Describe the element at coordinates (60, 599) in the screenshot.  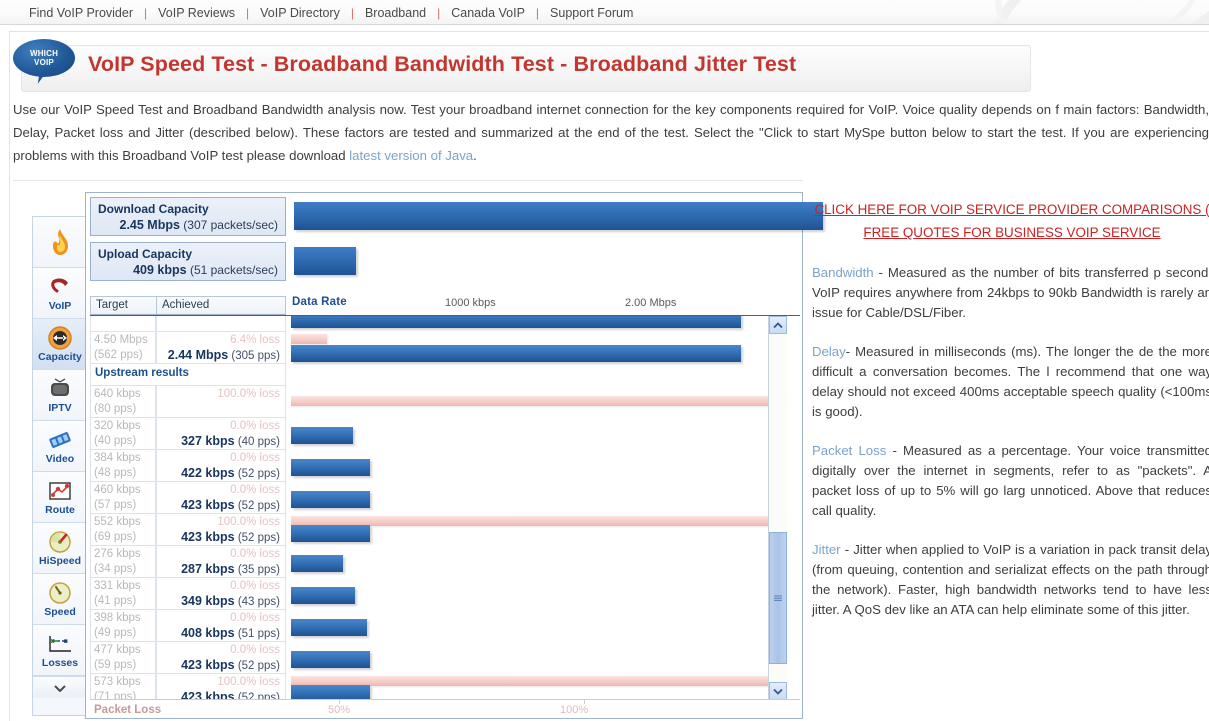
I see `sidebar-item-speed: Speed` at that location.